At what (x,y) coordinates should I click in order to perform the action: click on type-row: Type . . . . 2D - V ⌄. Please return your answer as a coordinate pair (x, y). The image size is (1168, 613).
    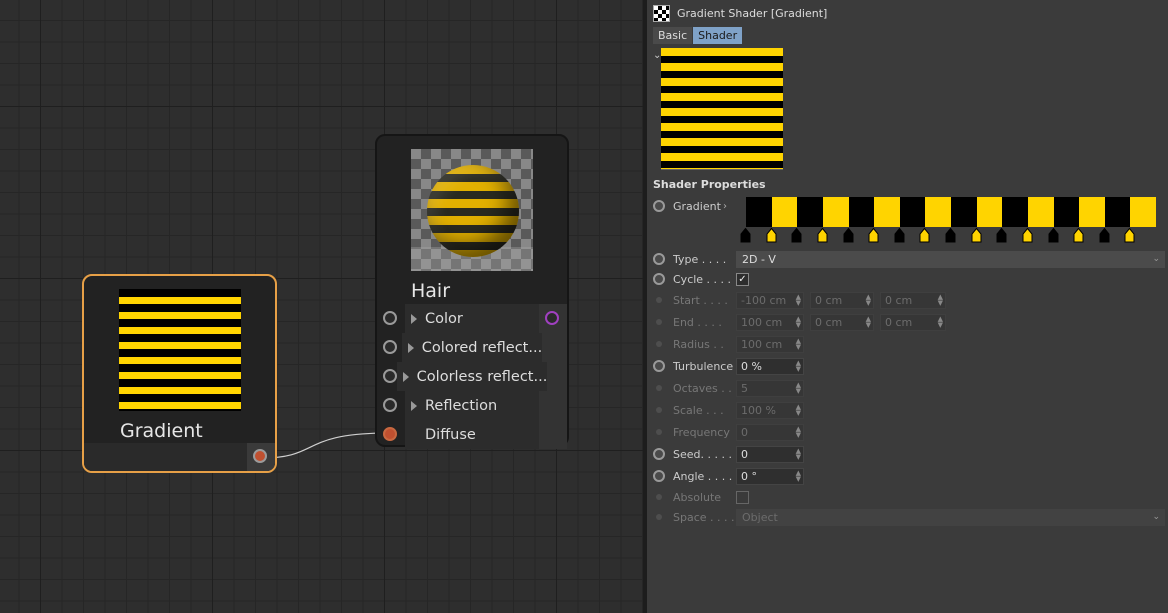
    Looking at the image, I should click on (909, 259).